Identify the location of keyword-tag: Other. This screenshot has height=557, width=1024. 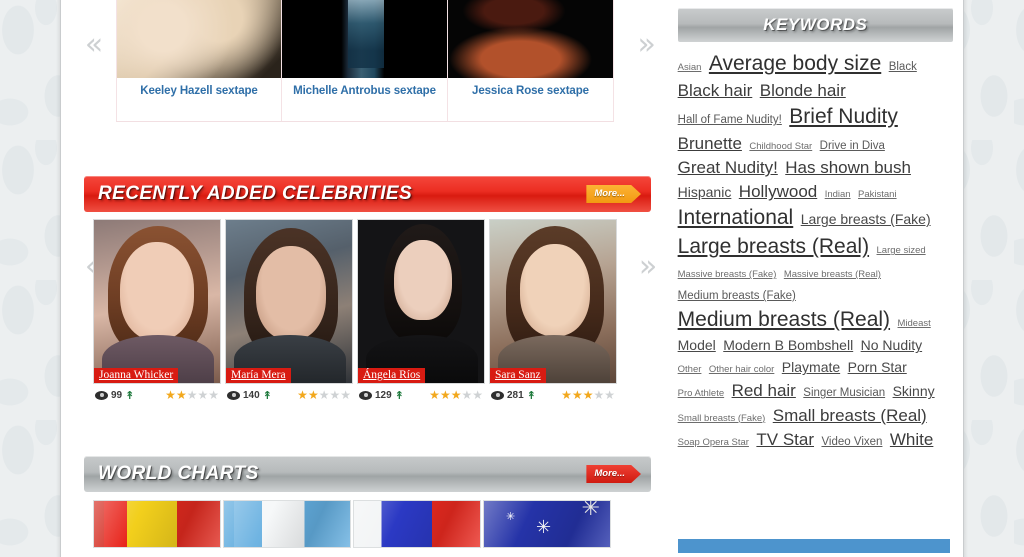
(690, 369).